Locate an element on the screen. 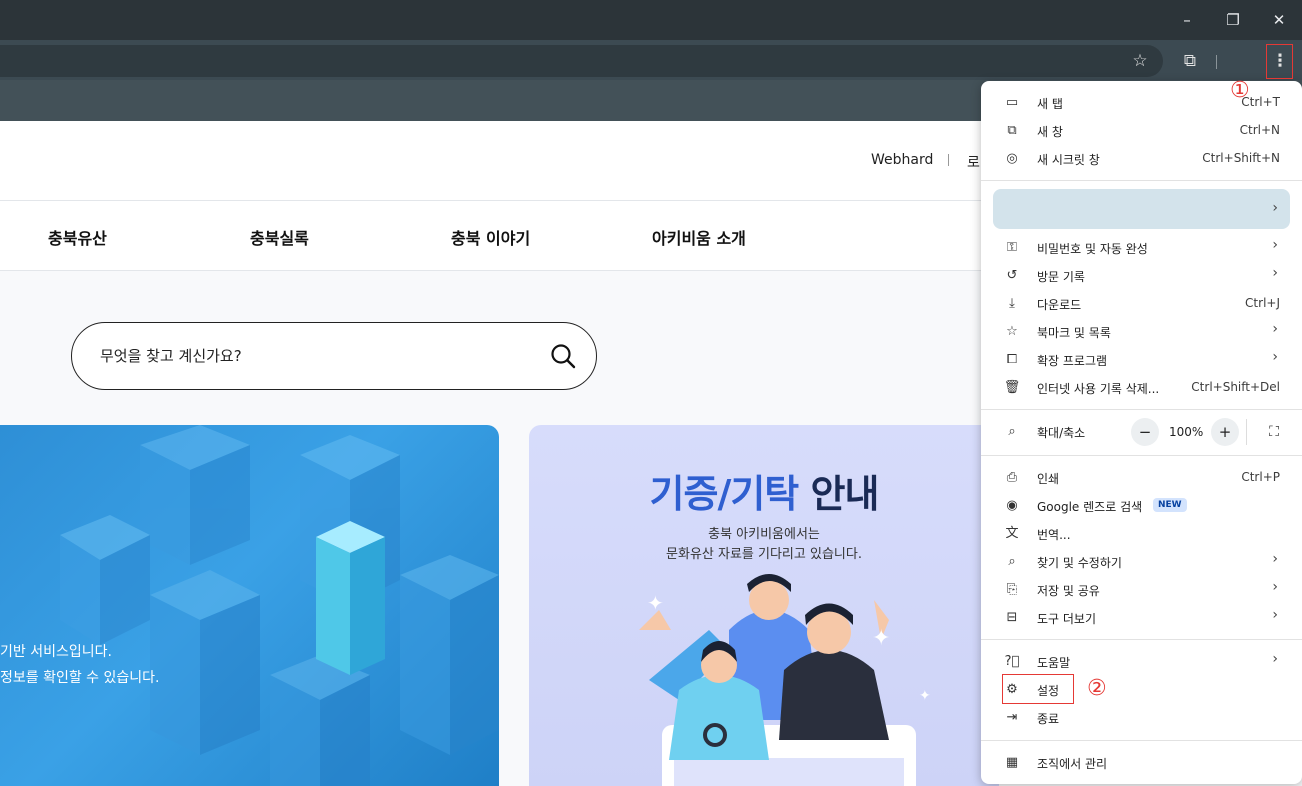 Image resolution: width=1302 pixels, height=786 pixels. site-search-box is located at coordinates (334, 356).